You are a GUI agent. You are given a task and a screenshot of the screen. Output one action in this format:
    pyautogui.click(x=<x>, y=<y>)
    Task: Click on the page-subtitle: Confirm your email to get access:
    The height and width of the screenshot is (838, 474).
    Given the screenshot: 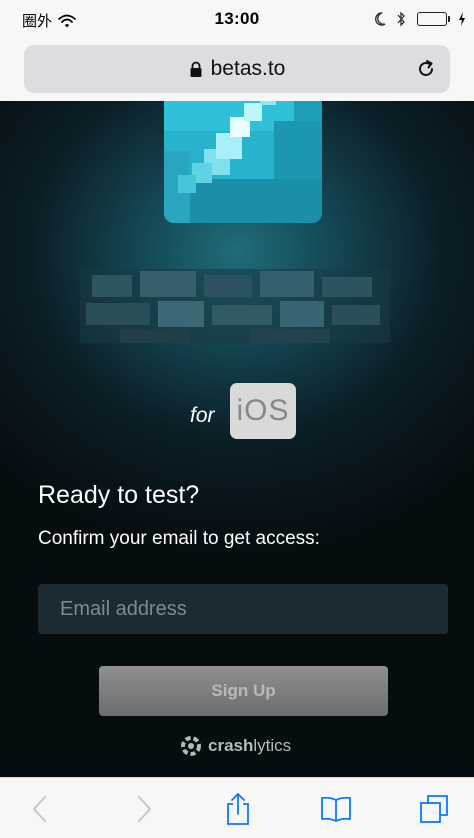 What is the action you would take?
    pyautogui.click(x=179, y=538)
    